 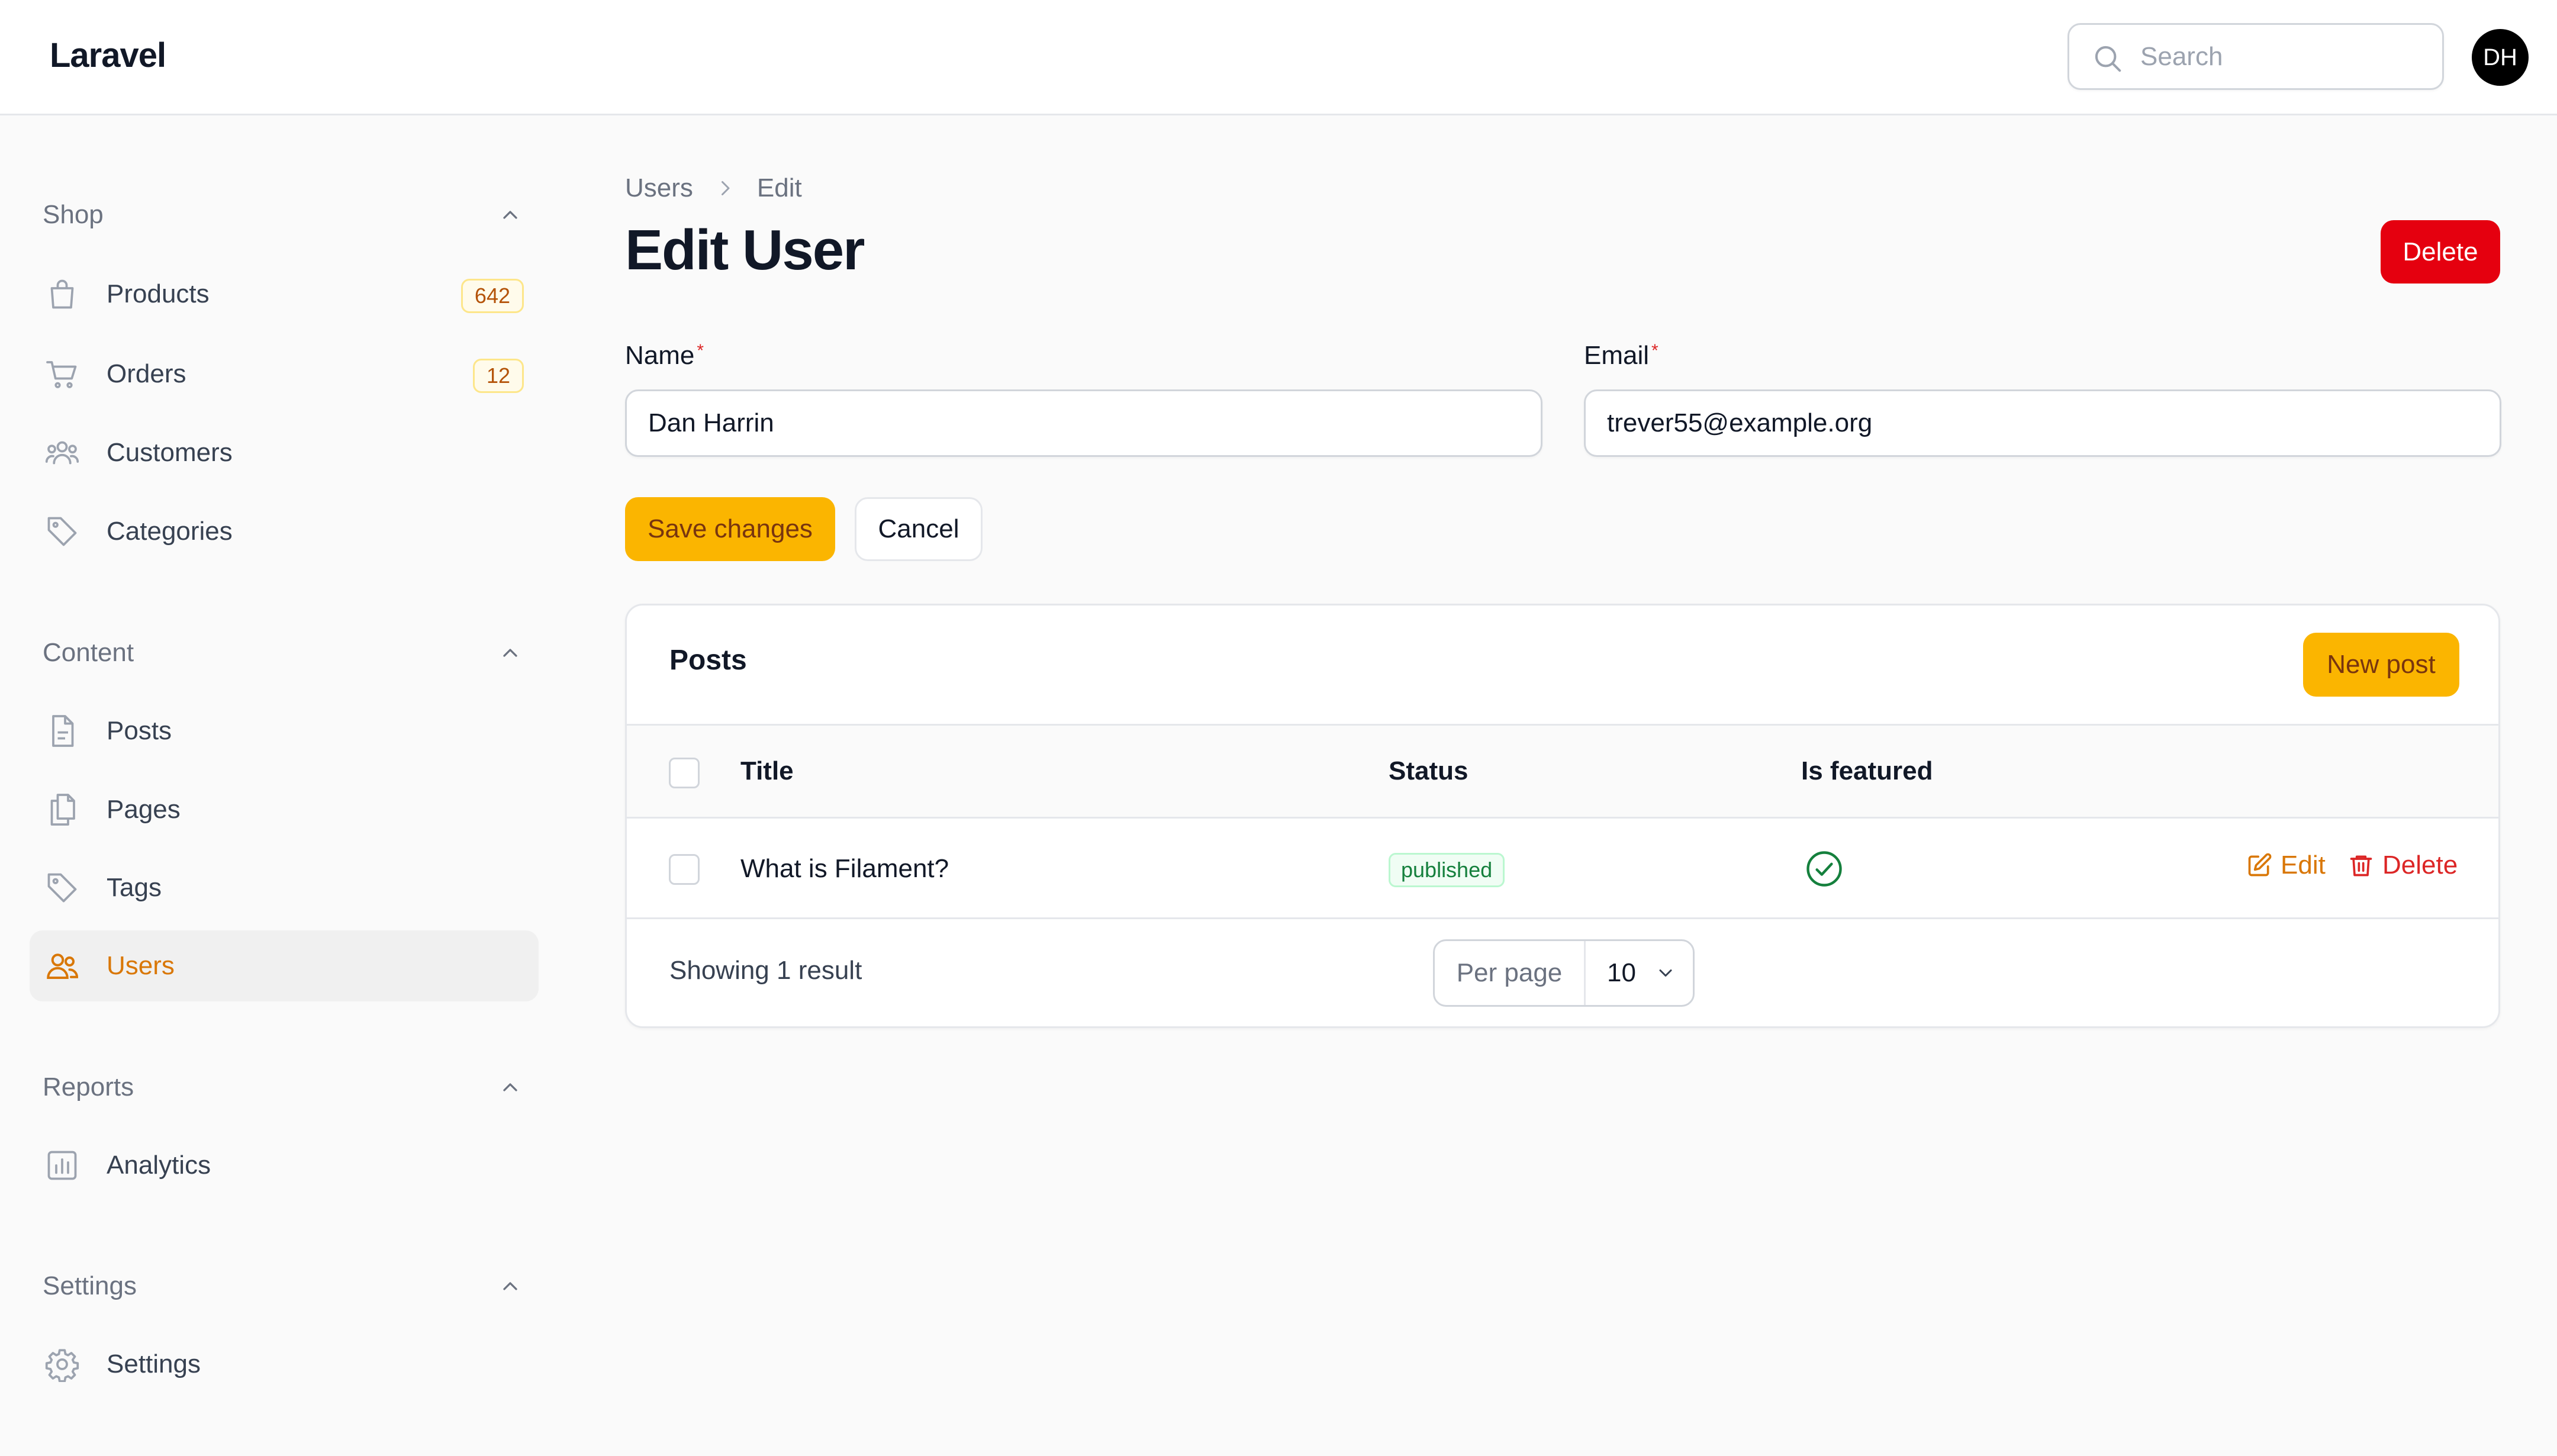 What do you see at coordinates (1510, 973) in the screenshot?
I see `per-page-label: Per page` at bounding box center [1510, 973].